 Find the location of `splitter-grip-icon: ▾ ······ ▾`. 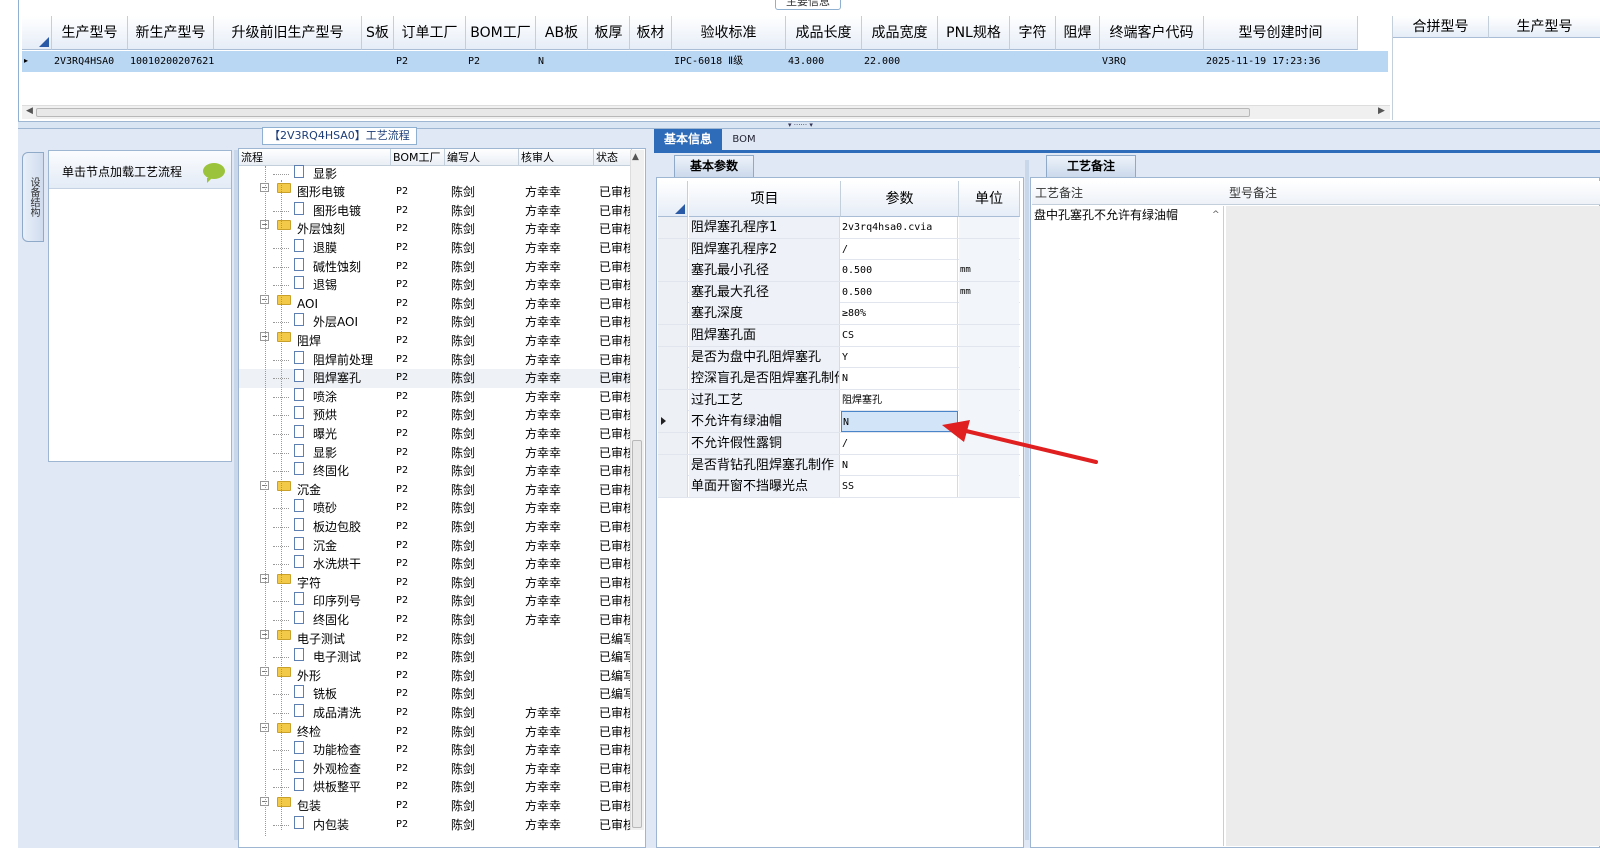

splitter-grip-icon: ▾ ······ ▾ is located at coordinates (800, 125).